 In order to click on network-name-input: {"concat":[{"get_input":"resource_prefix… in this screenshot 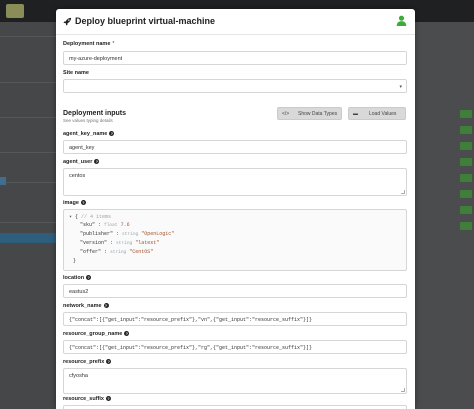, I will do `click(235, 319)`.